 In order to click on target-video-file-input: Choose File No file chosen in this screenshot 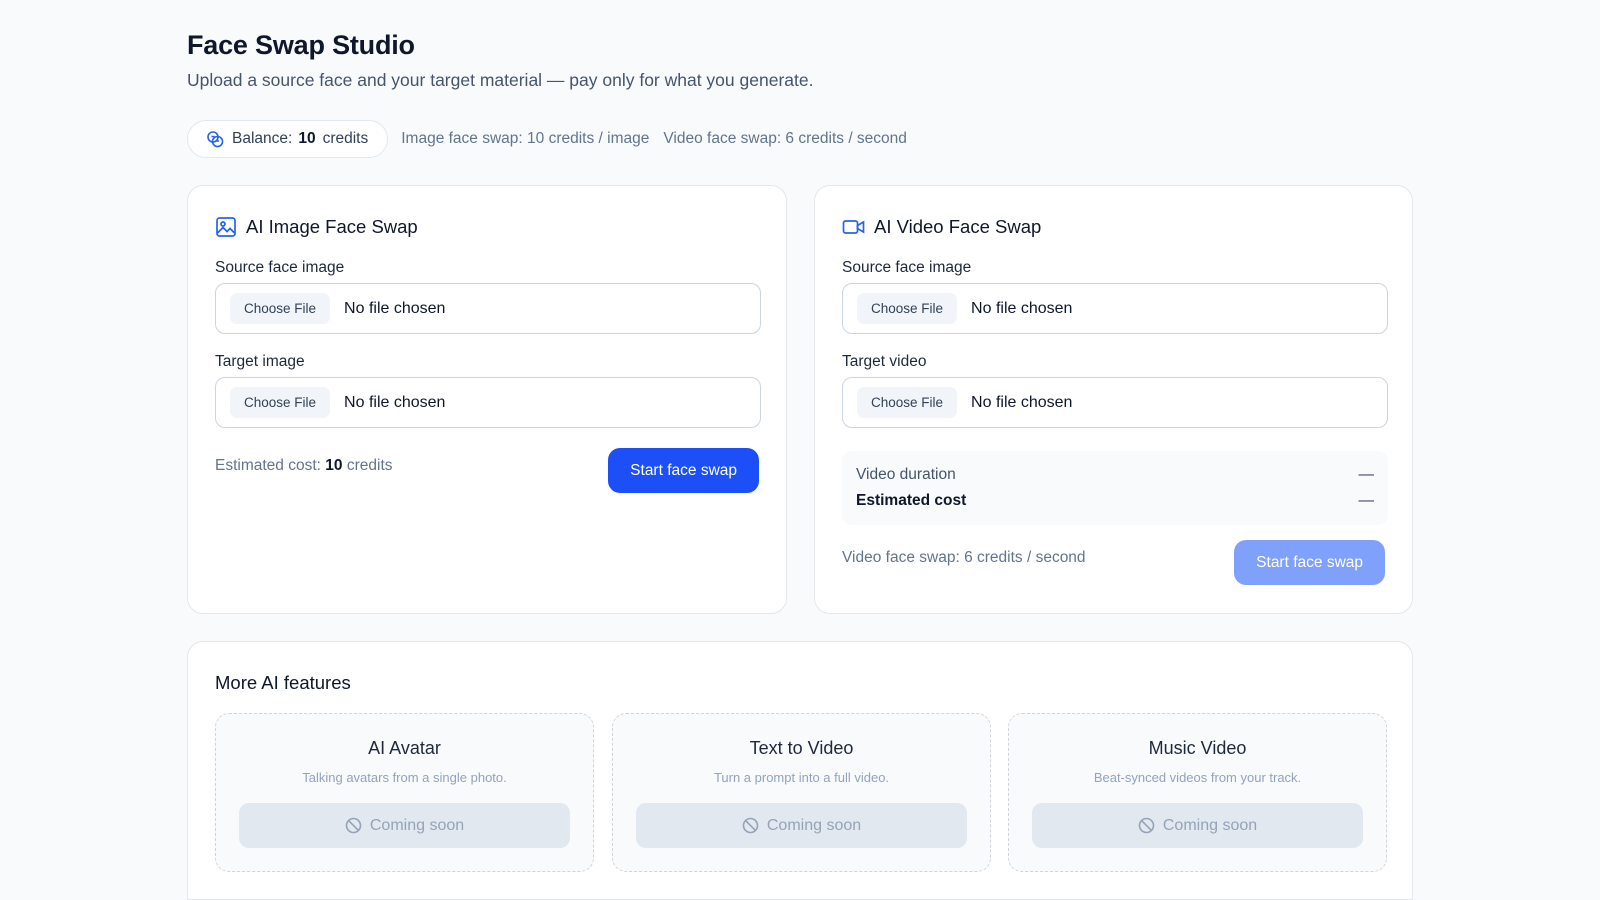, I will do `click(1115, 402)`.